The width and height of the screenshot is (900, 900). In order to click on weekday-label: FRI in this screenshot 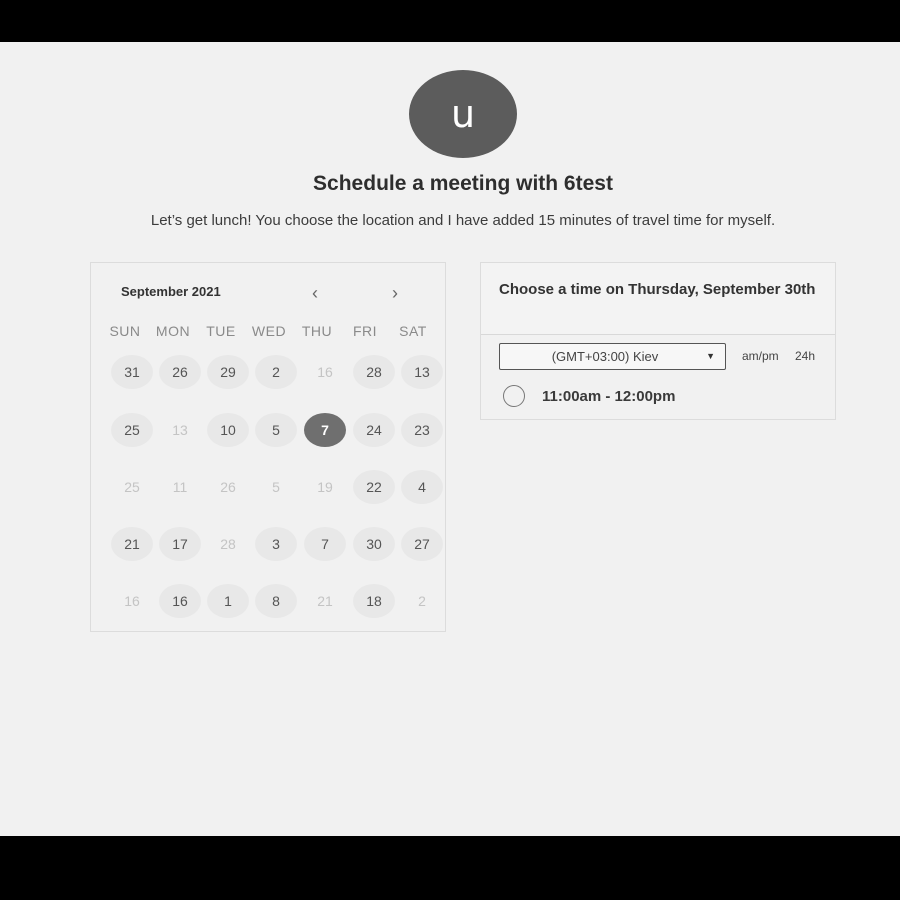, I will do `click(365, 331)`.